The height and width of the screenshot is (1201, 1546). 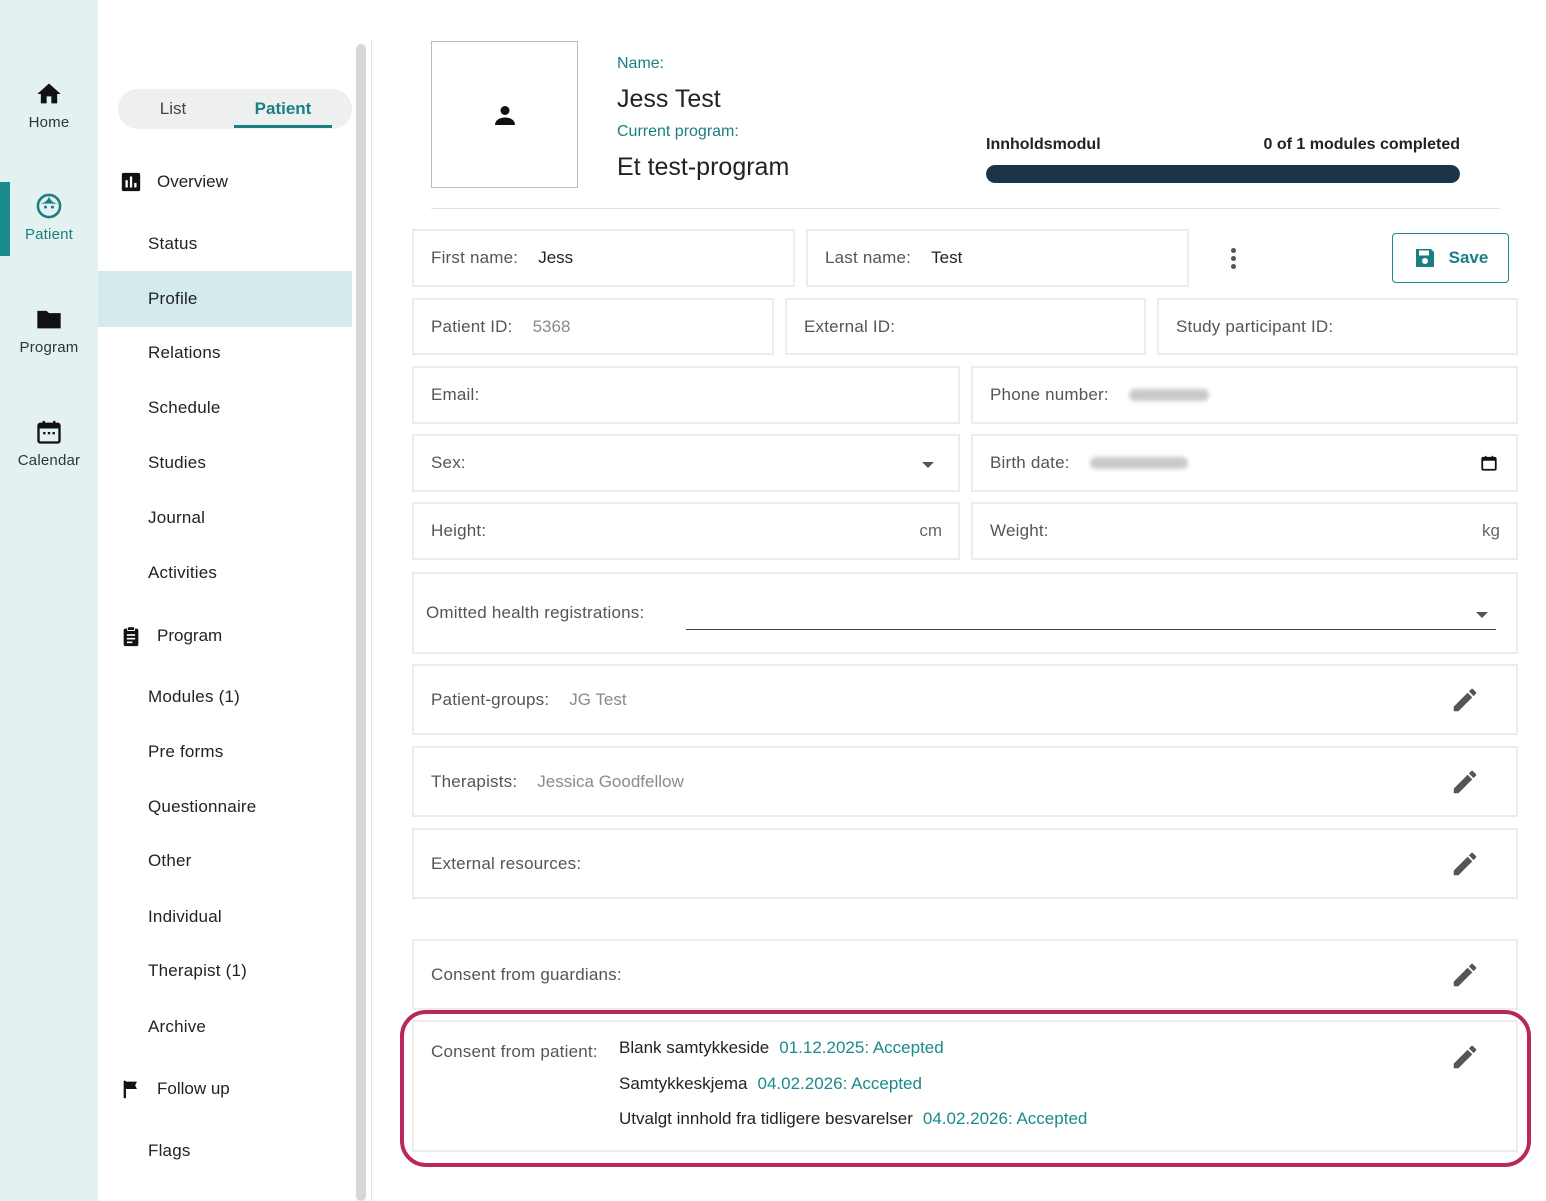 I want to click on field-label: Email:, so click(x=455, y=394).